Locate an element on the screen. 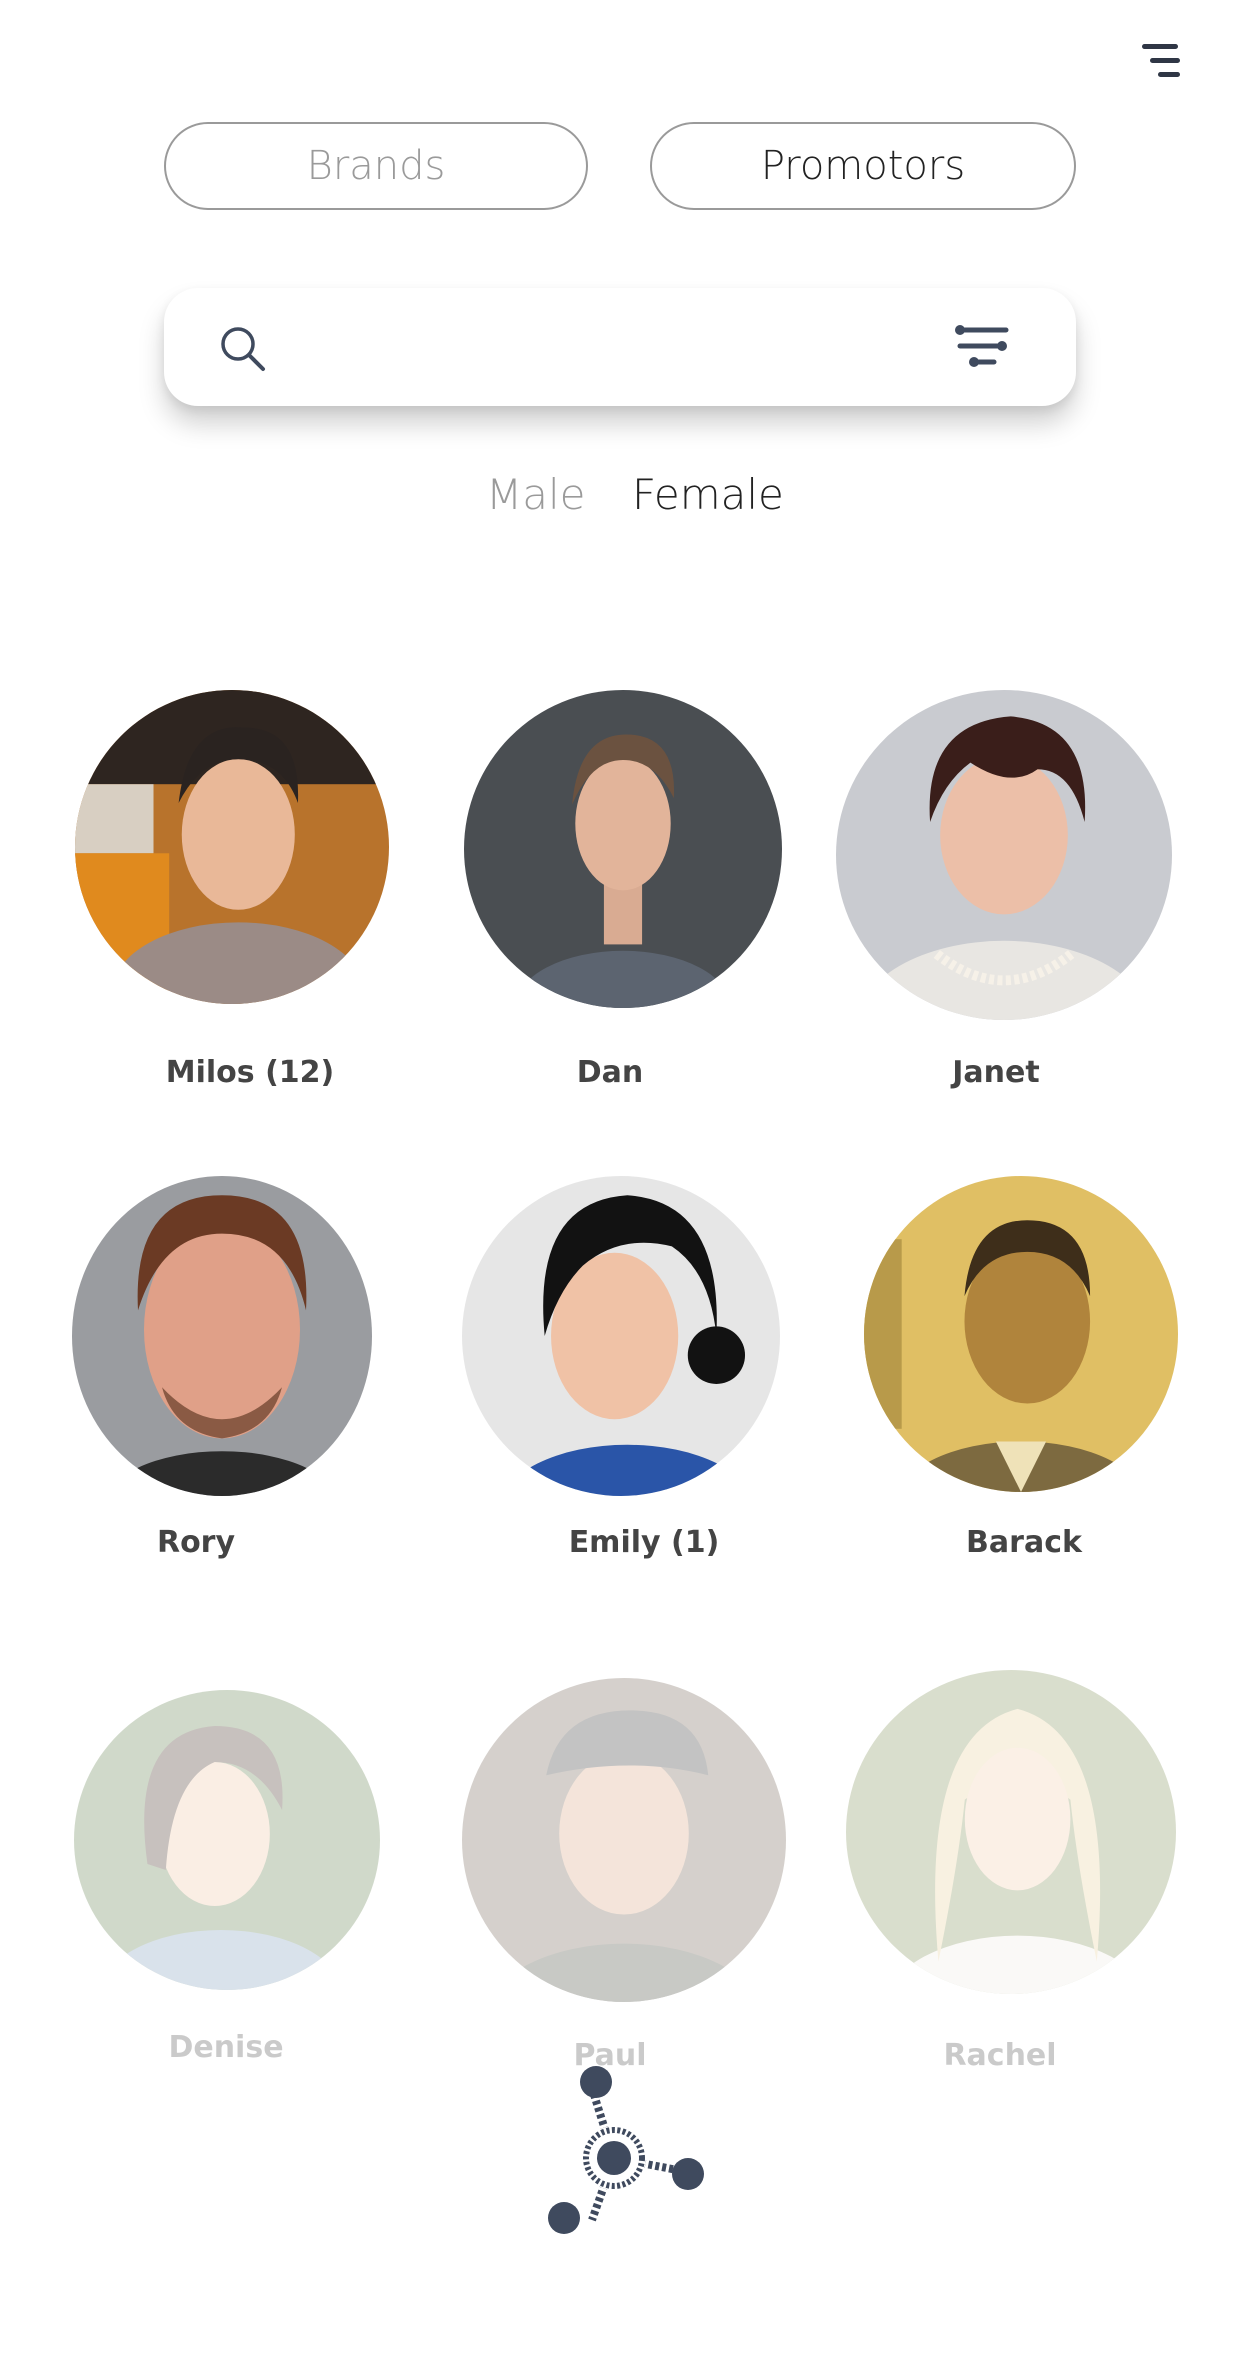  network-logo-button is located at coordinates (630, 2152).